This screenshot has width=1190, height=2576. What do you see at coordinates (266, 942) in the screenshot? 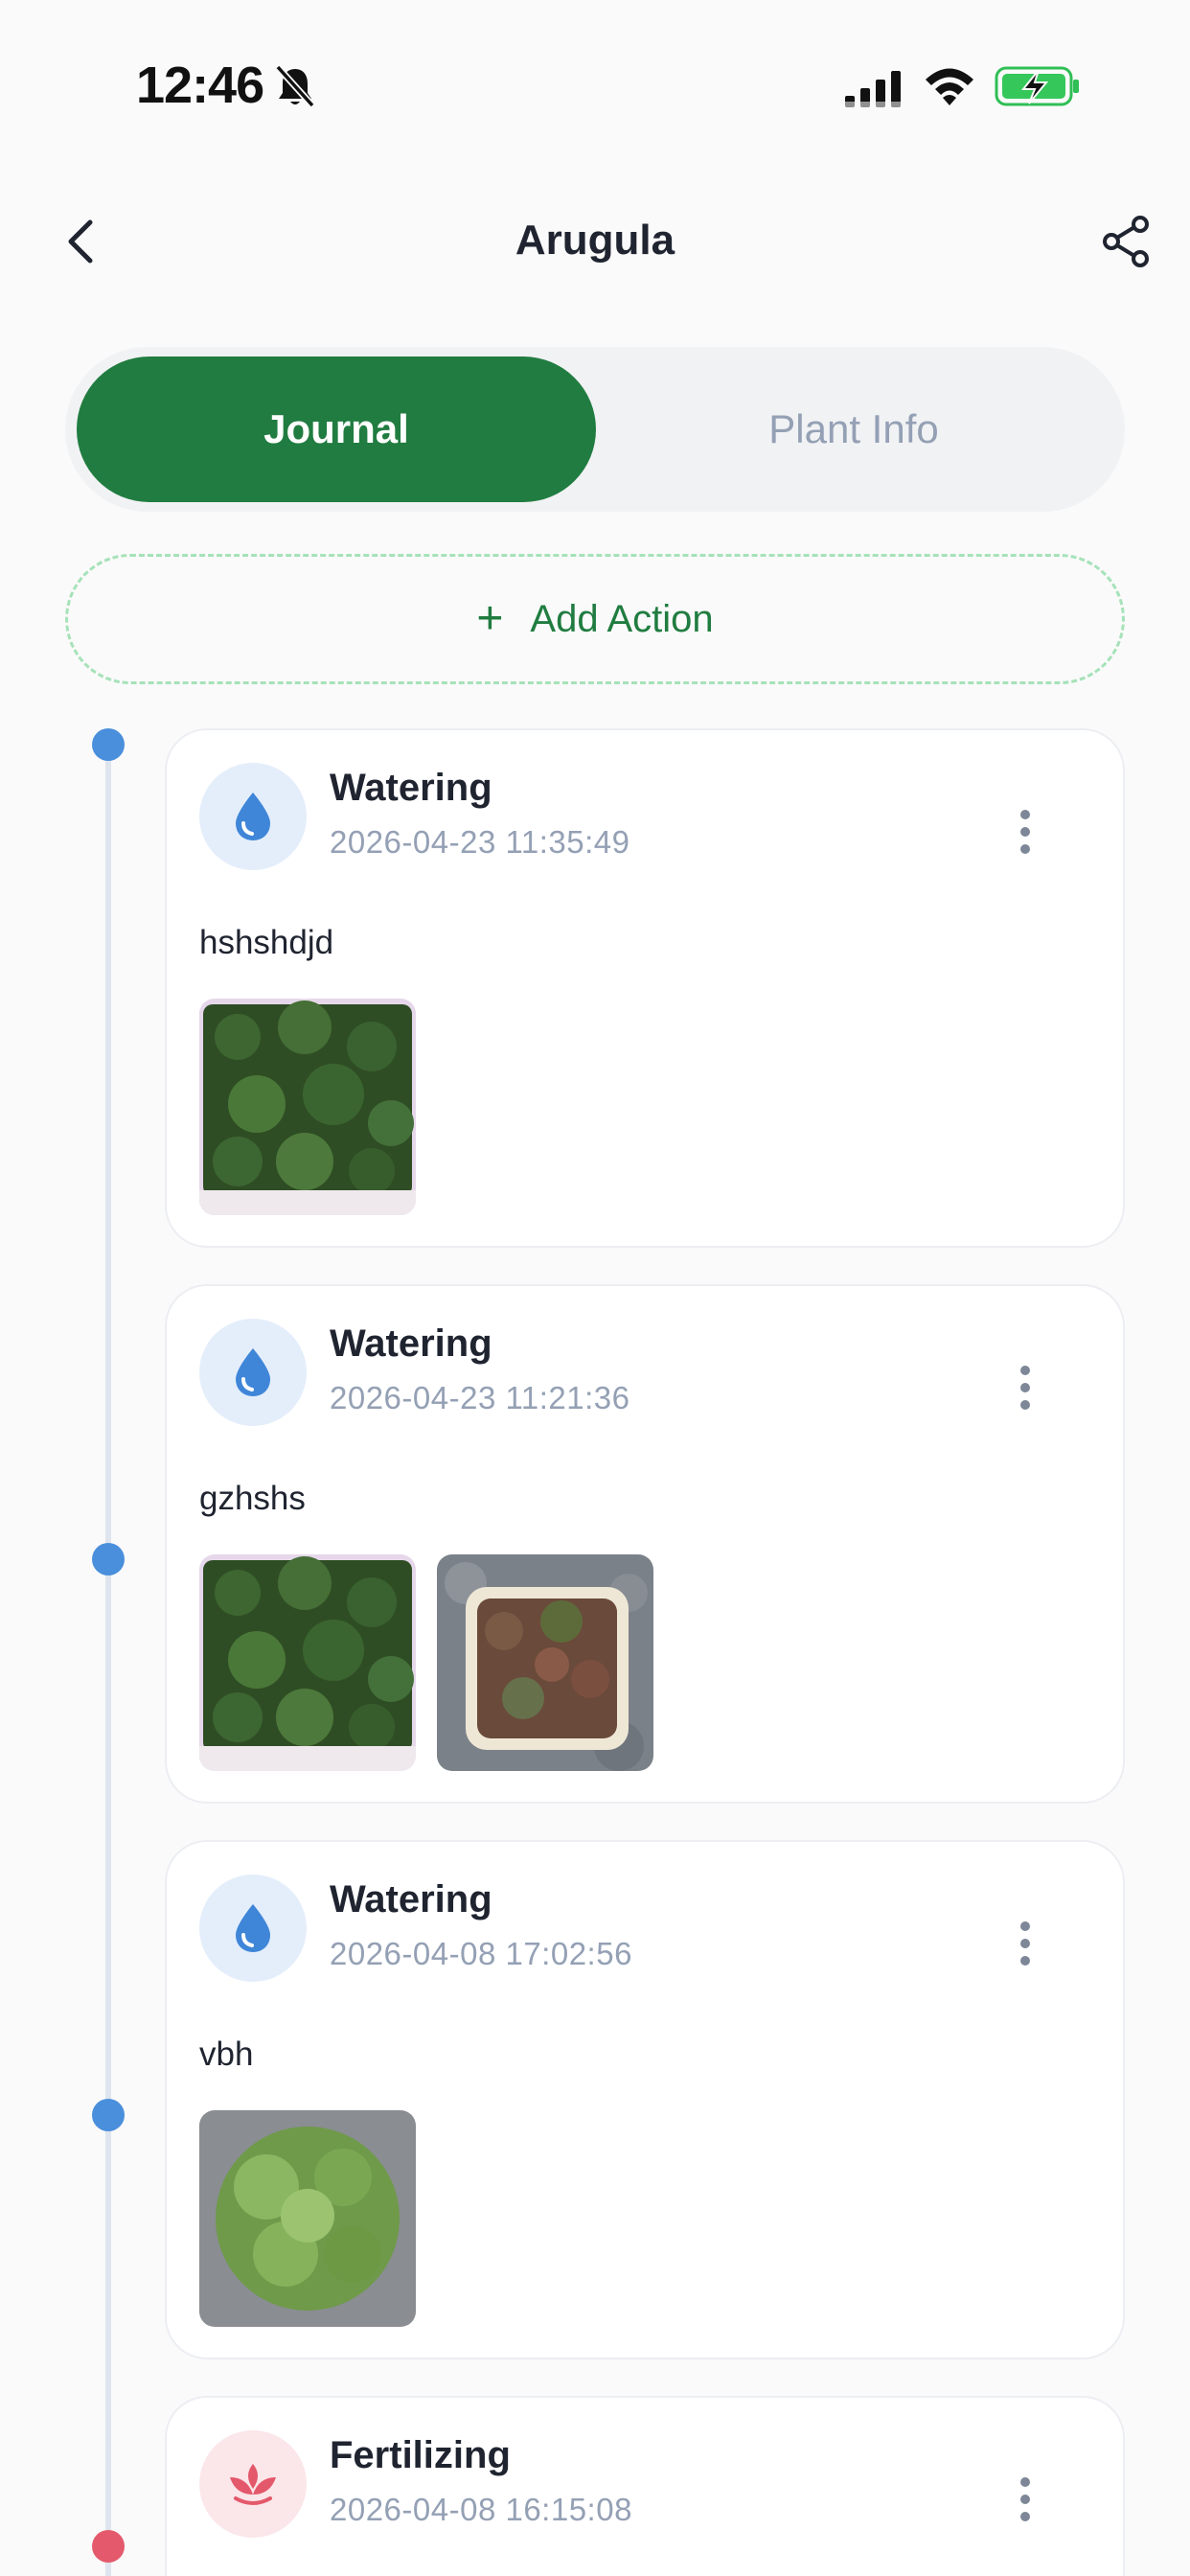
I see `entry-note: hshshdjd` at bounding box center [266, 942].